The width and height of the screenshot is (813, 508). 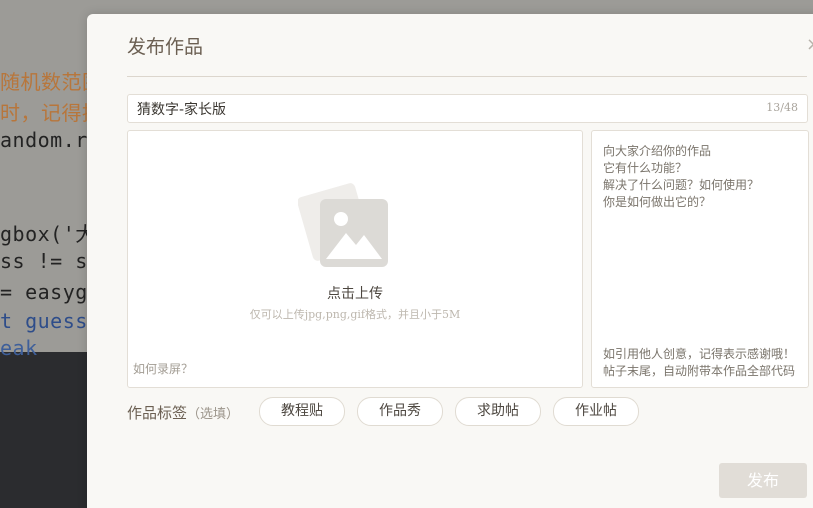 I want to click on code-line: eak, so click(x=19, y=348).